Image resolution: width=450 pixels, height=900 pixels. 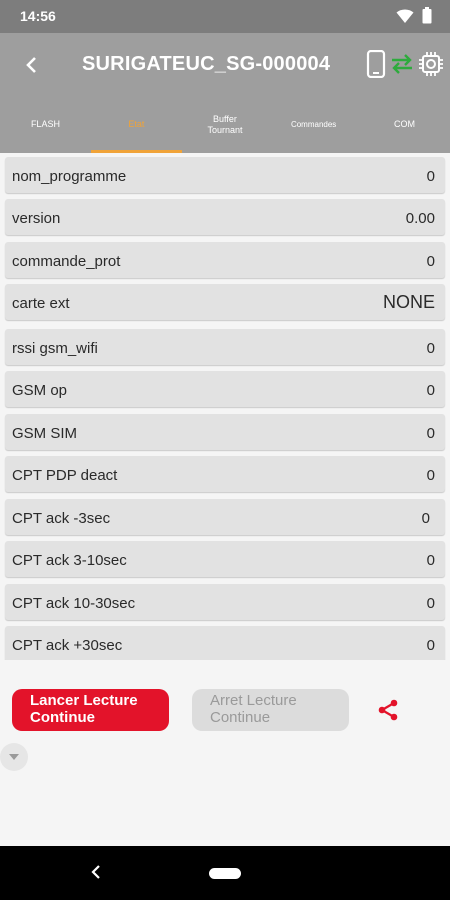 I want to click on list-item: CPT ack 3-10sec 0, so click(x=225, y=559).